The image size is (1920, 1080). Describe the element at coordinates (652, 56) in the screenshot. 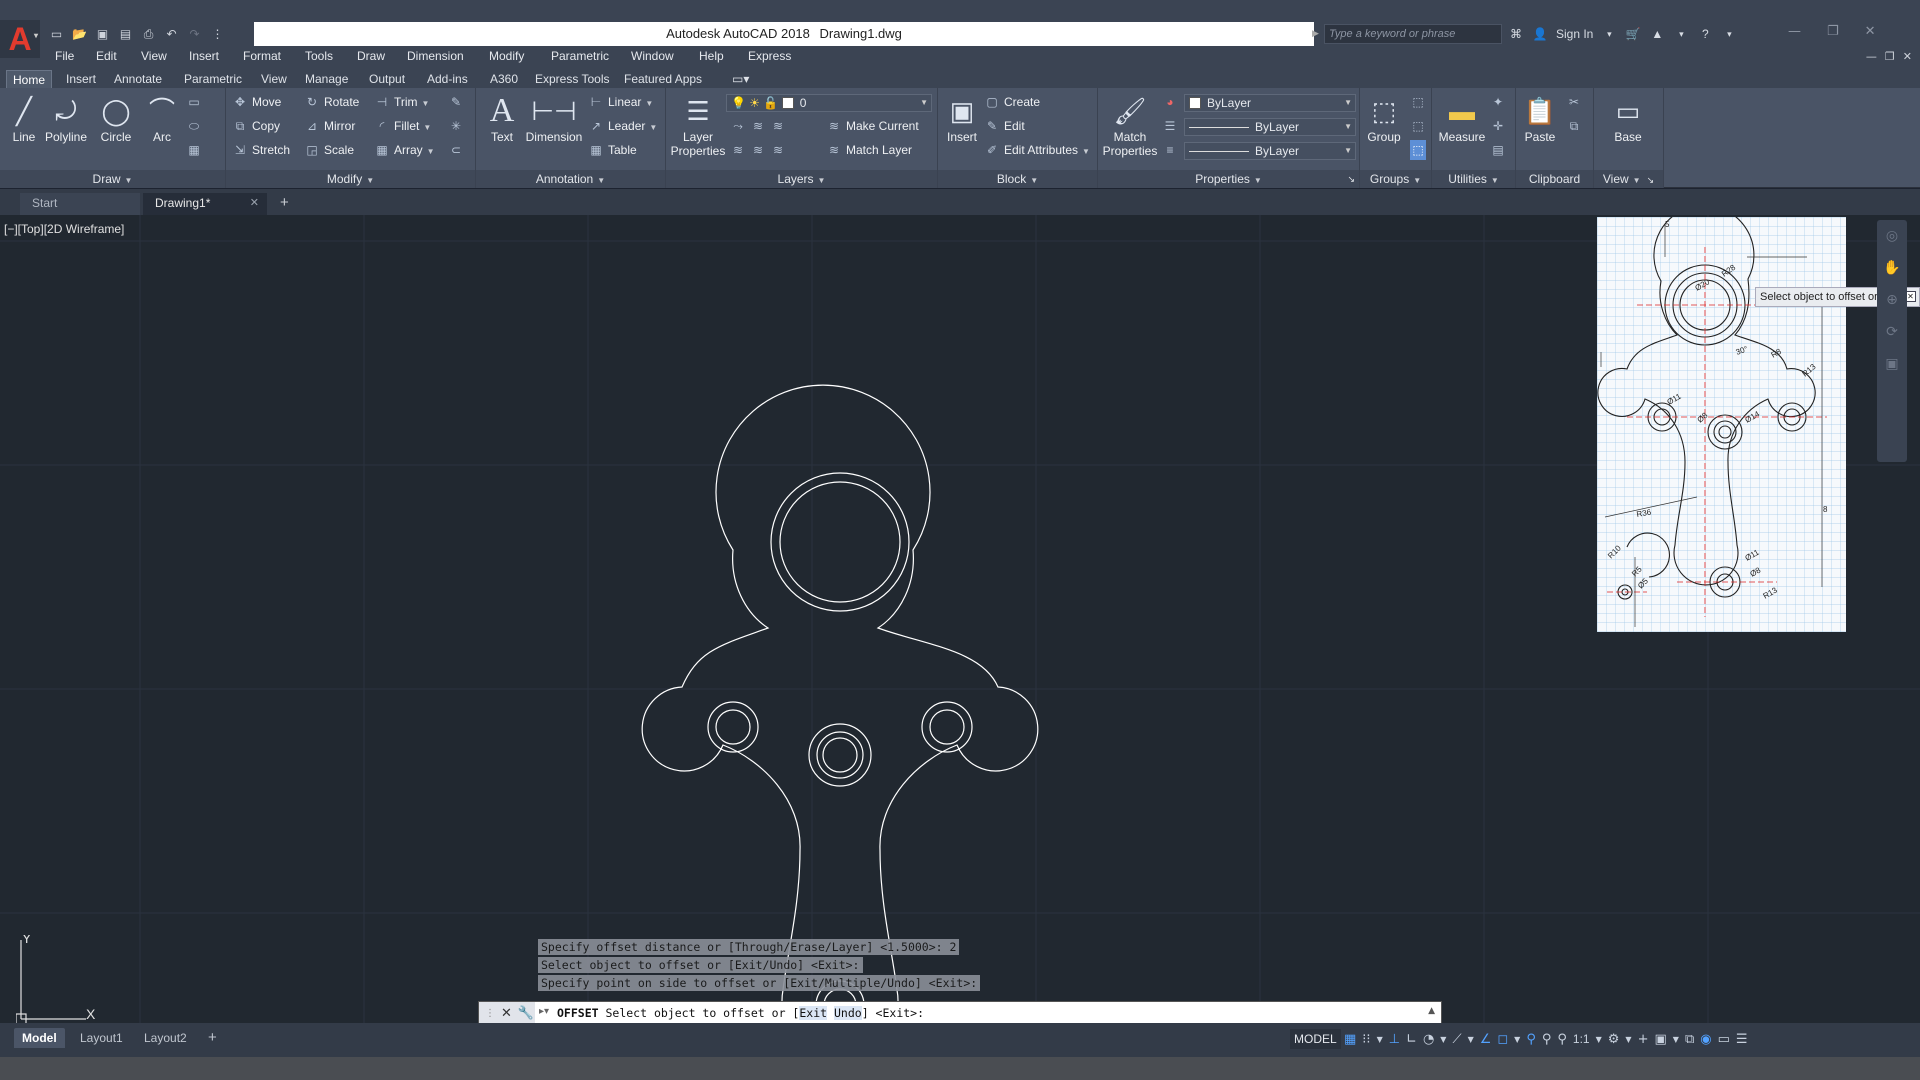

I see `menu-window: Window` at that location.